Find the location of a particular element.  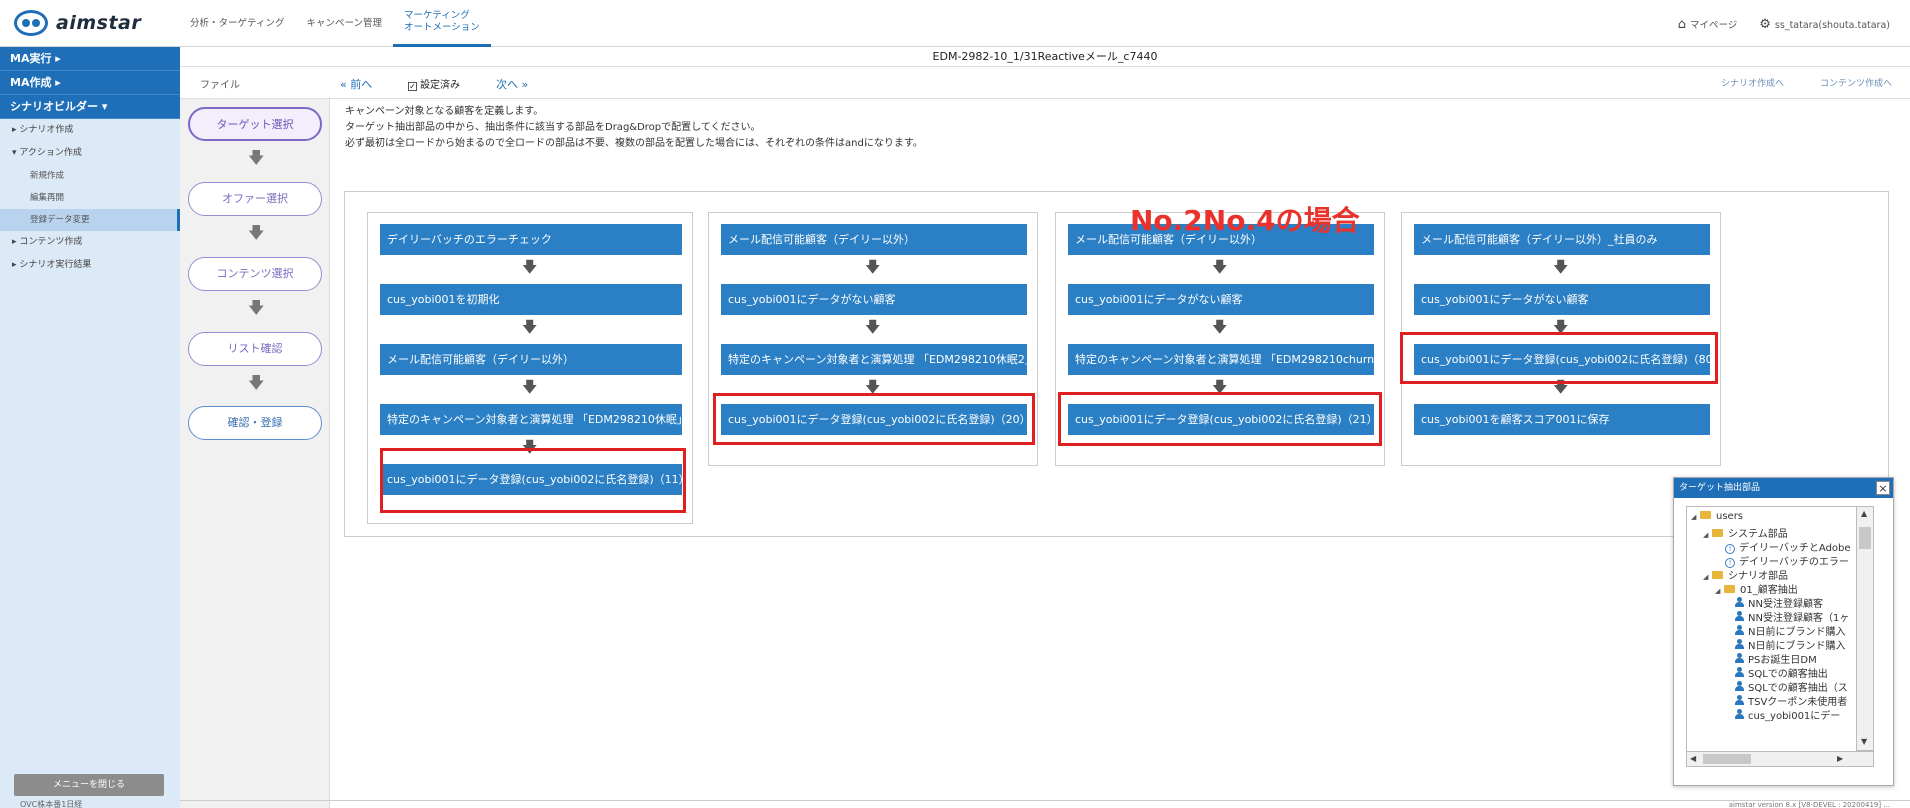

flow-block: 特定のキャンペーン対象者と演算処理 「EDM298210churn」 is located at coordinates (1221, 359).